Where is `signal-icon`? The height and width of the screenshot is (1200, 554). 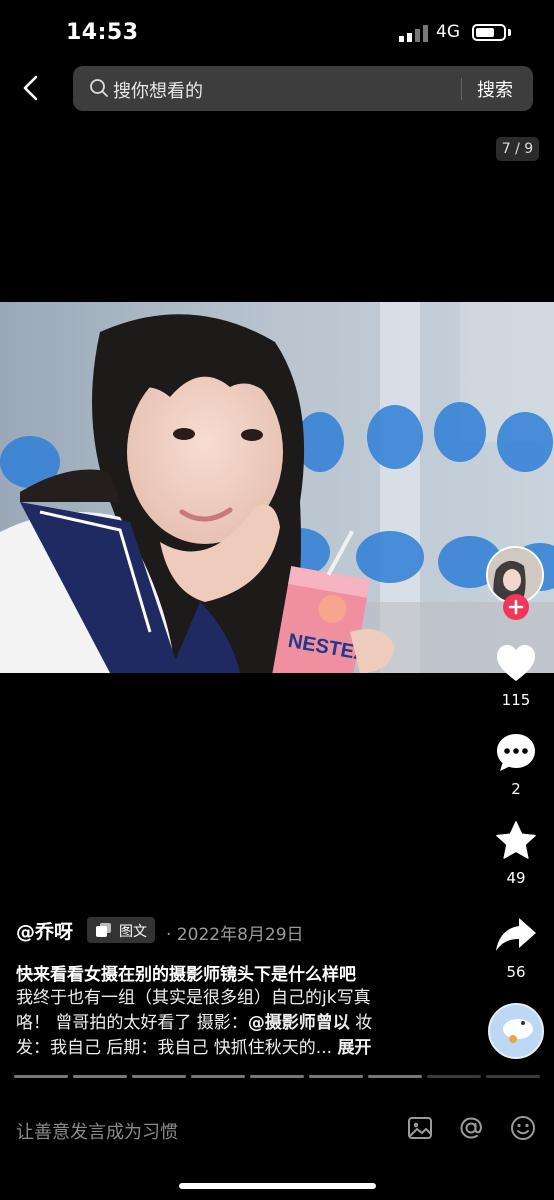 signal-icon is located at coordinates (413, 33).